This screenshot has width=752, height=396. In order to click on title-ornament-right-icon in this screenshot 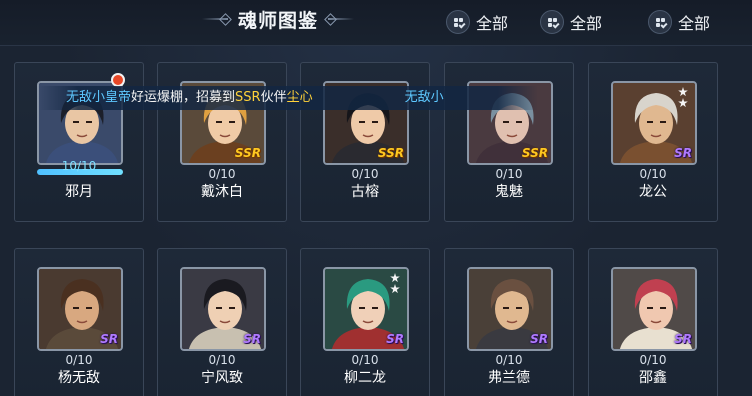, I will do `click(341, 19)`.